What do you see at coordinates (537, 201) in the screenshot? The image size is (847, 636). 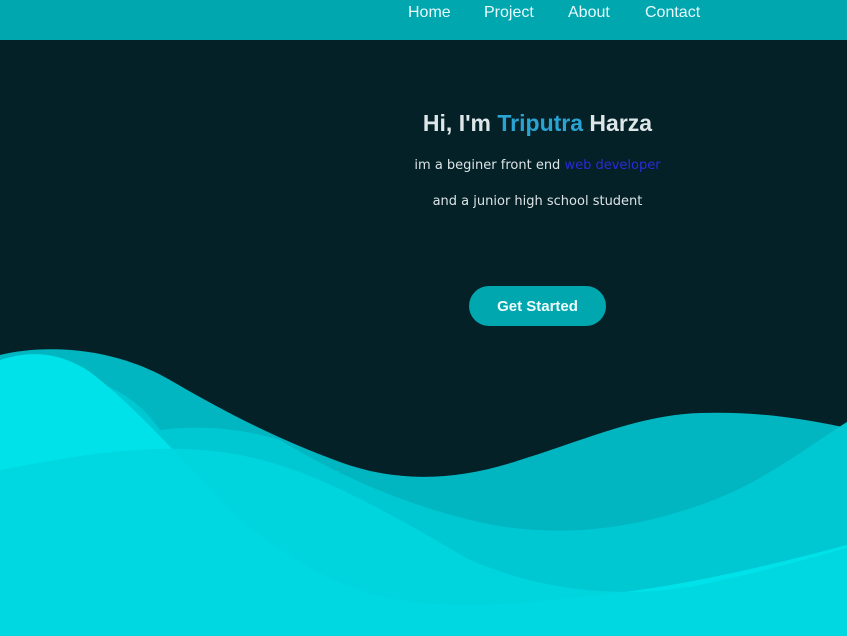 I see `hero-subtitle-line-2: and a junior high school student` at bounding box center [537, 201].